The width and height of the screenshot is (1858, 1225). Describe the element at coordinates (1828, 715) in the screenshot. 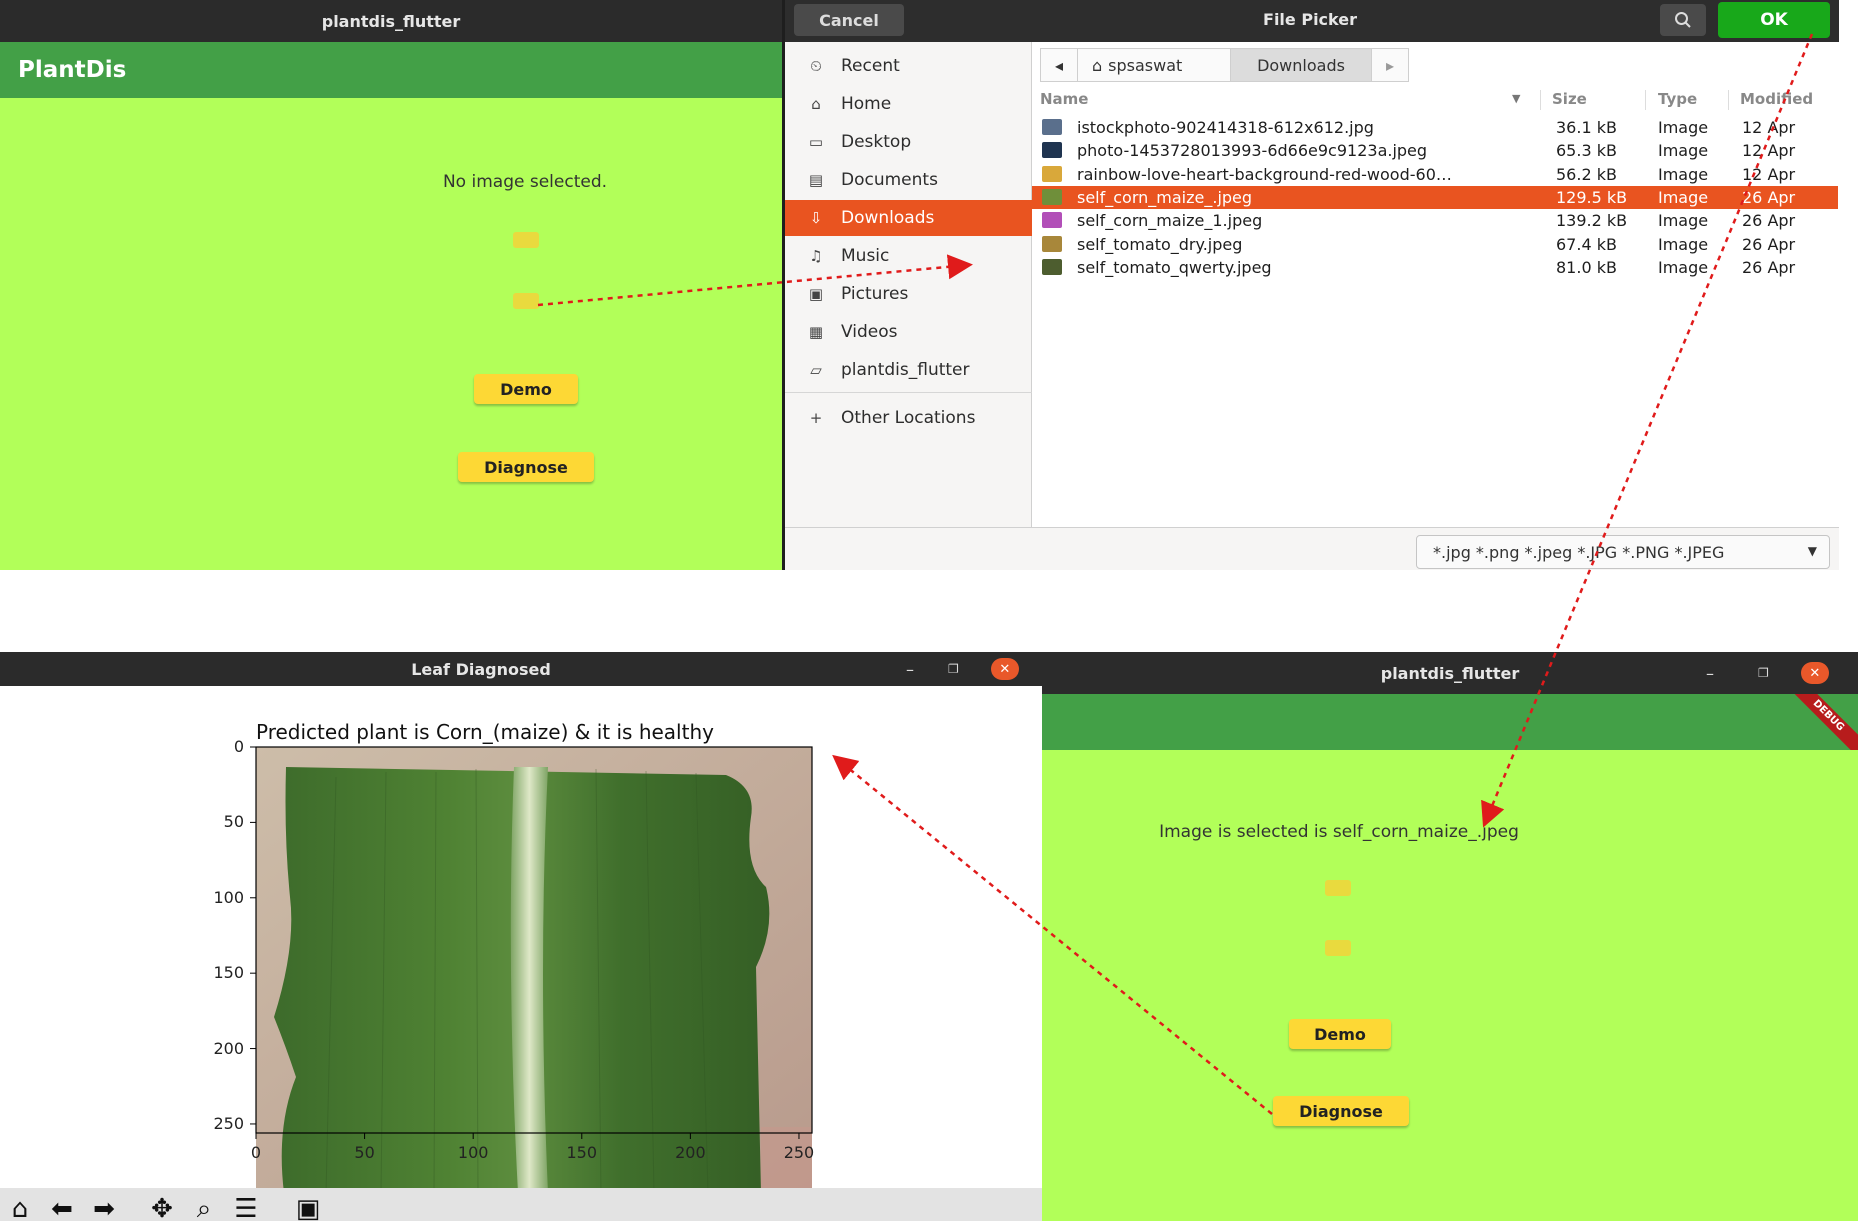

I see `debug-banner-label: DEBUG` at that location.